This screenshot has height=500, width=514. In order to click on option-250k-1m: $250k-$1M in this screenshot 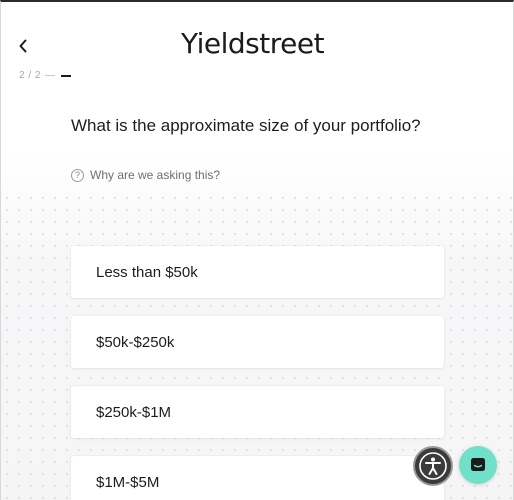, I will do `click(257, 412)`.